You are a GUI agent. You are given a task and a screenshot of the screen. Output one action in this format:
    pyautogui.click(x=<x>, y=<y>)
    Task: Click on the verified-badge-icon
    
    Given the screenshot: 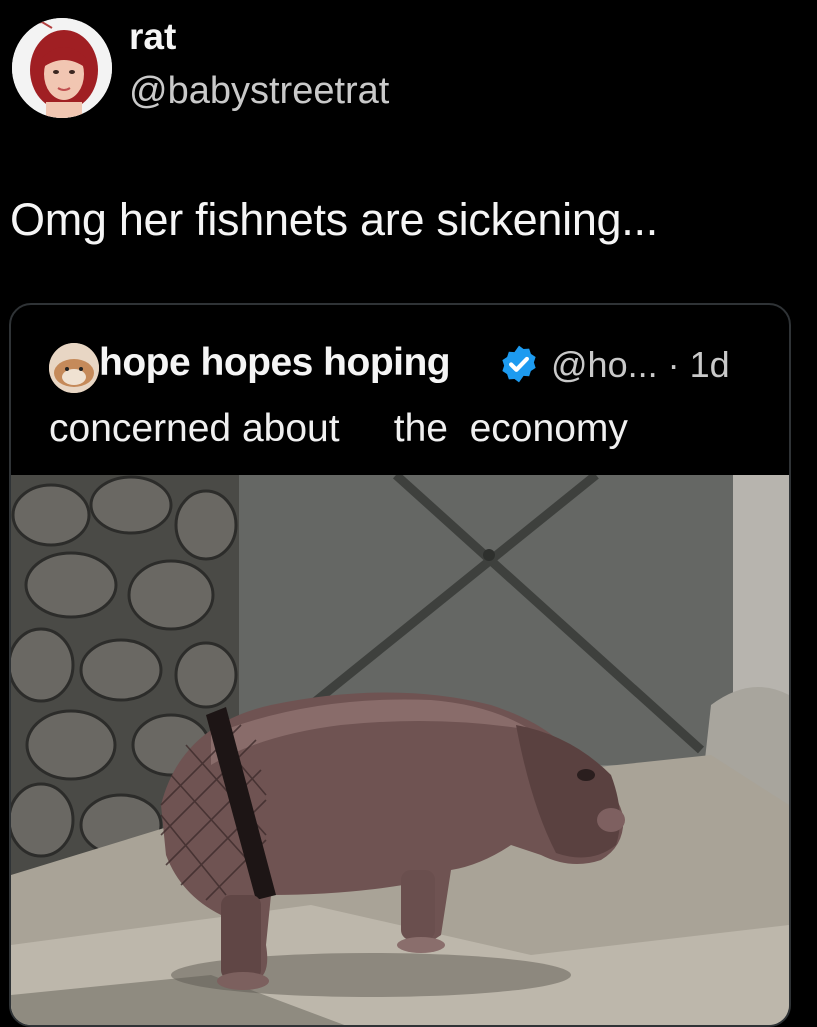 What is the action you would take?
    pyautogui.click(x=519, y=364)
    